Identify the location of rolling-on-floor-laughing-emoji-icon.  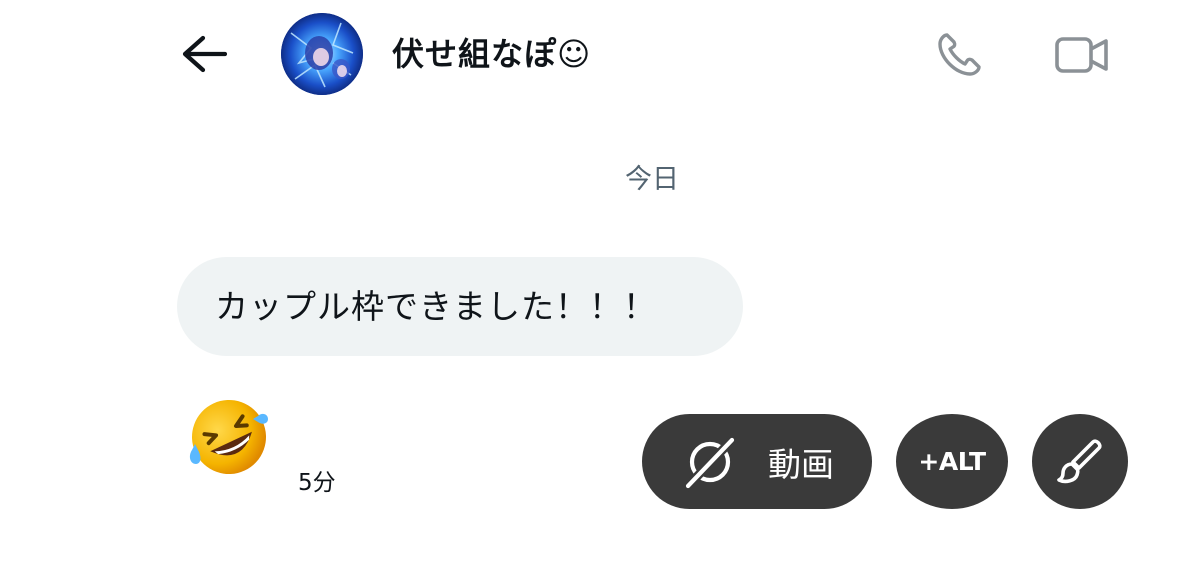
(229, 437).